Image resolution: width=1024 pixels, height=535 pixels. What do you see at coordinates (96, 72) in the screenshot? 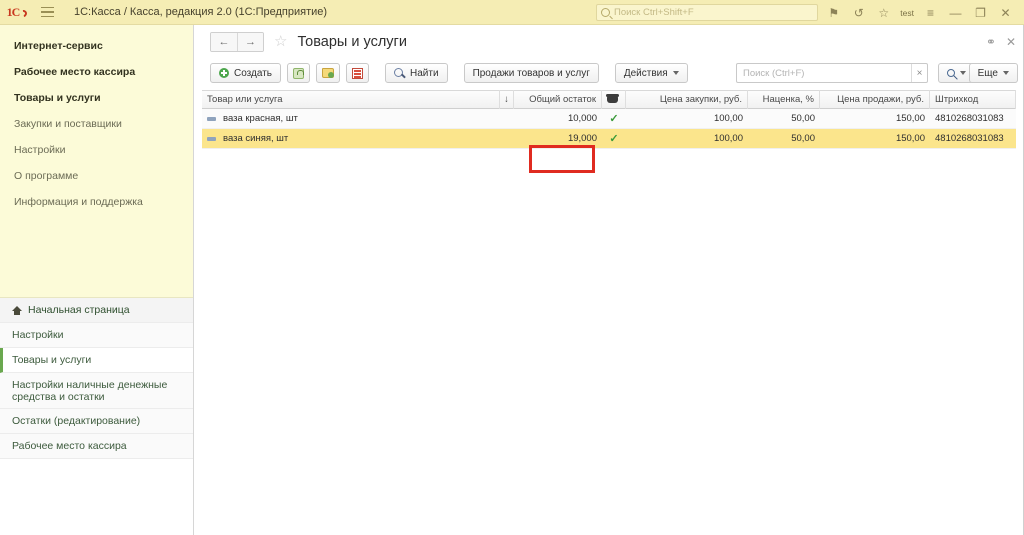
I see `sidebar-item-cashier-workplace: Рабочее место кассира` at bounding box center [96, 72].